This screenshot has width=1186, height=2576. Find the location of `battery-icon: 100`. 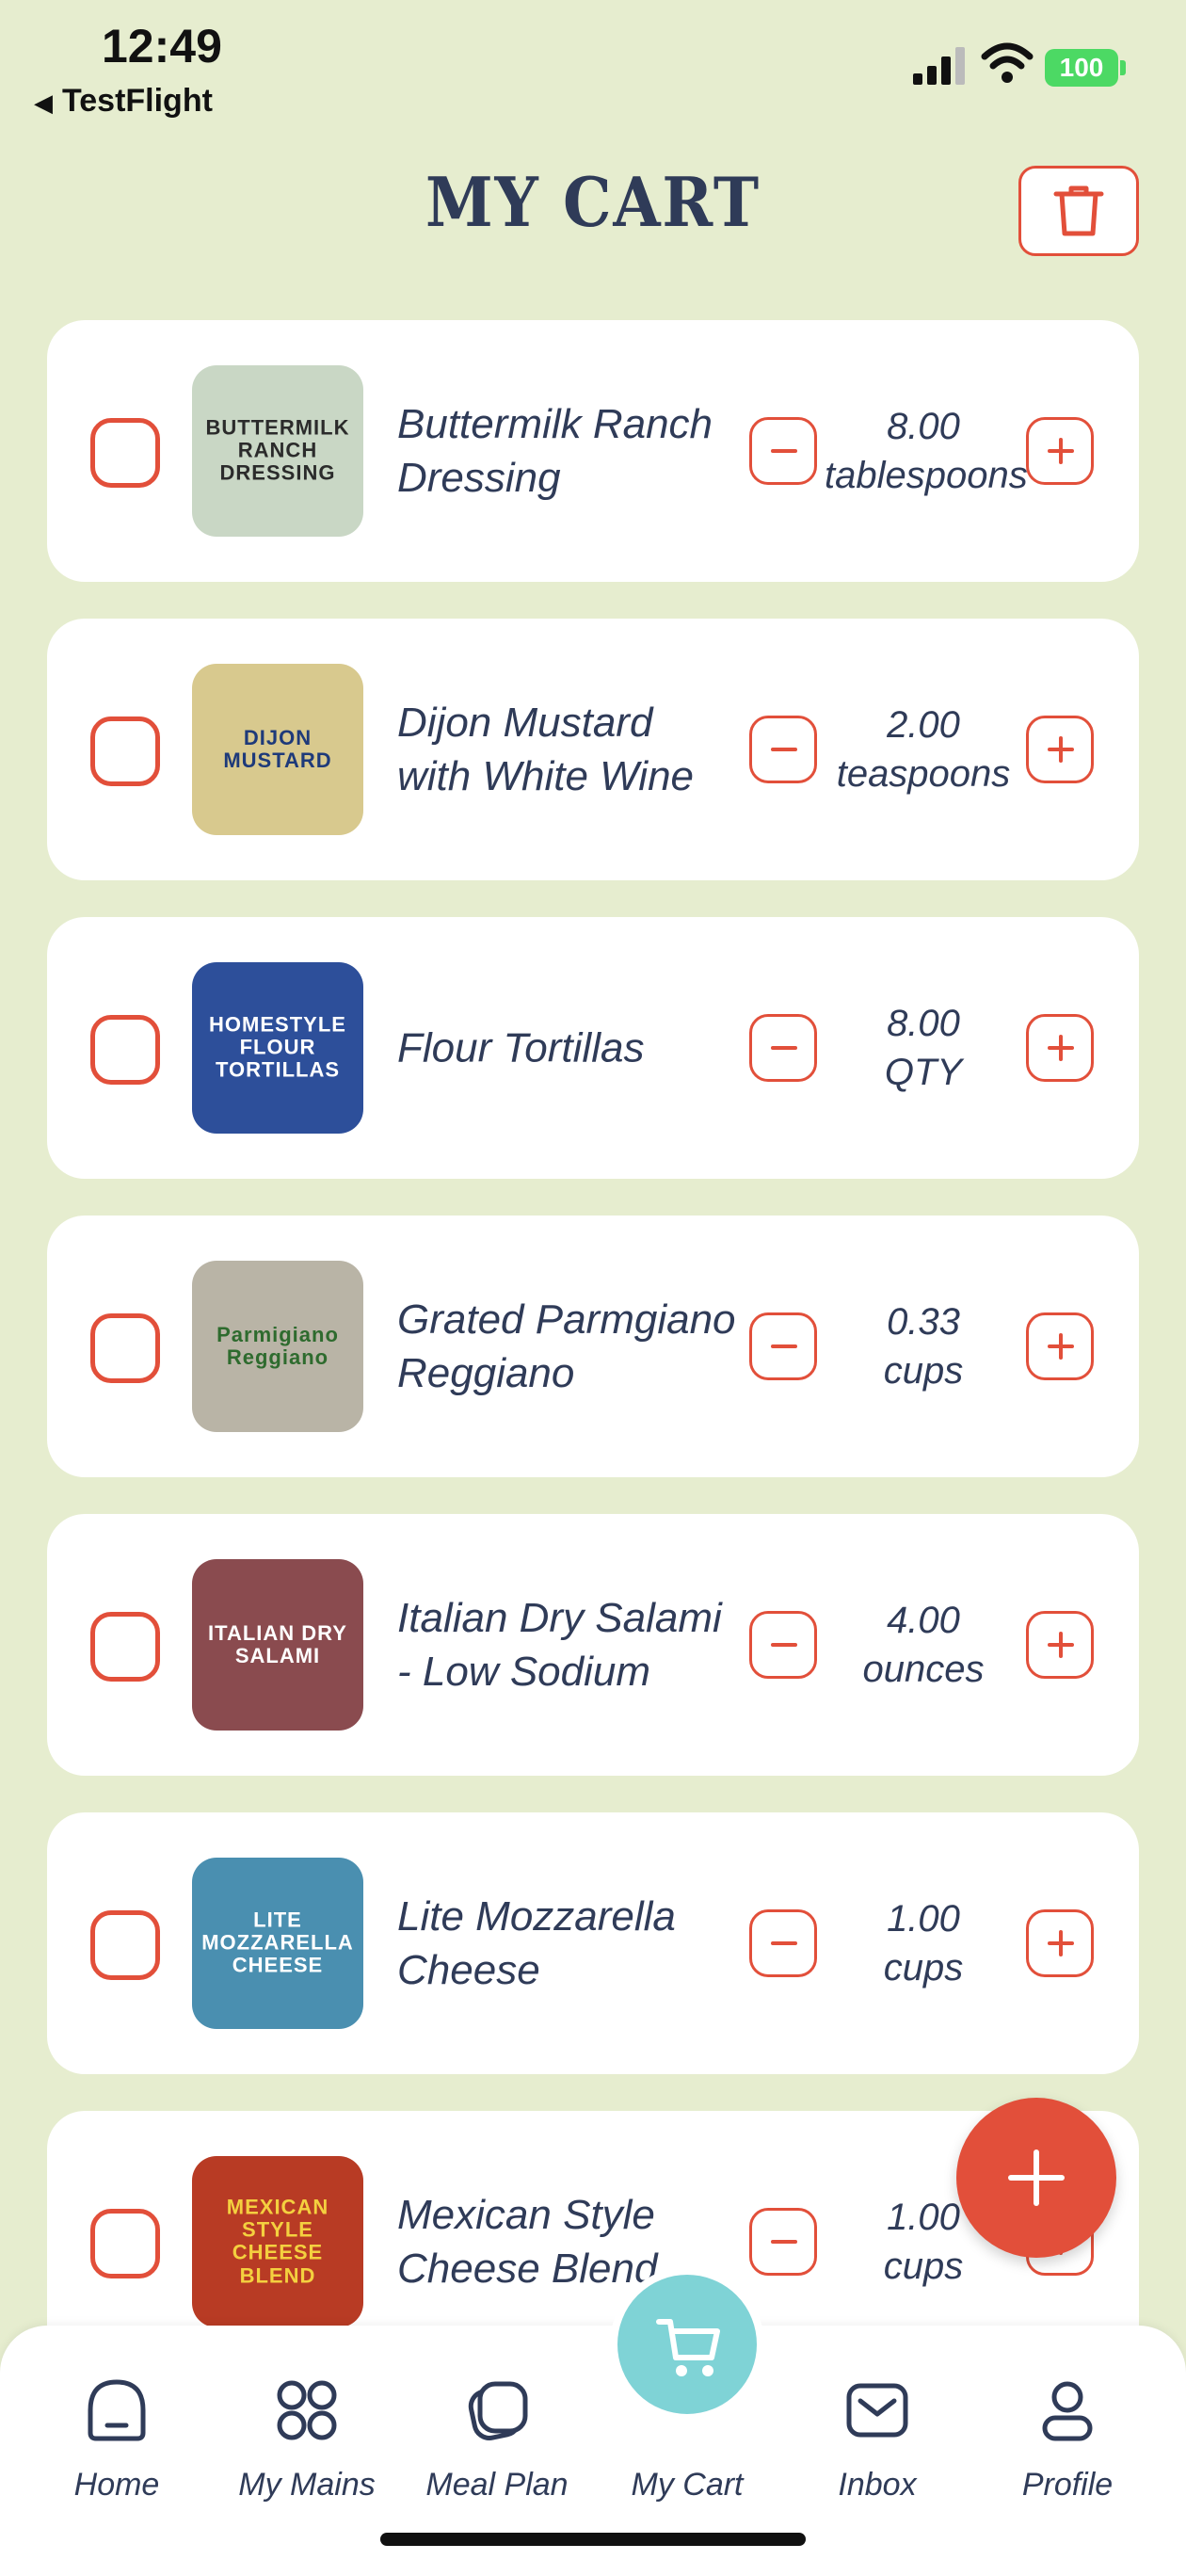

battery-icon: 100 is located at coordinates (1086, 68).